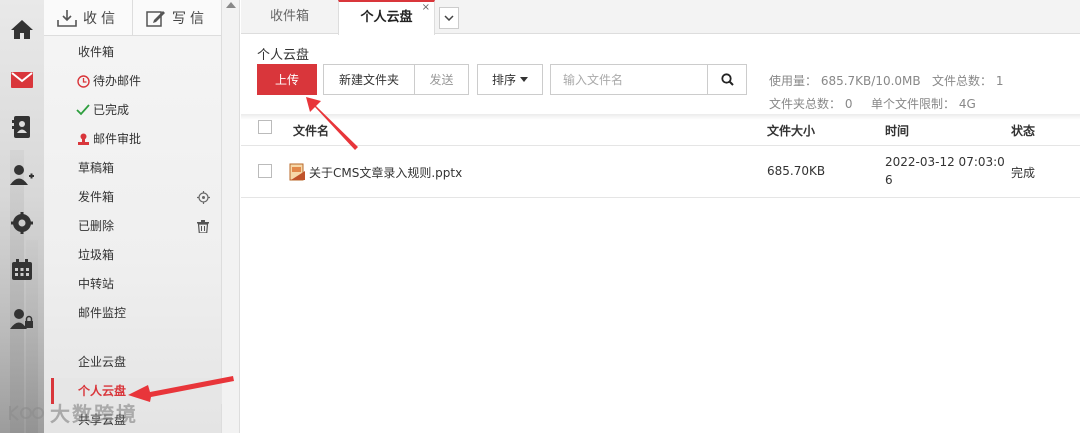 The image size is (1080, 433). I want to click on folder-inbox: 收件箱, so click(96, 52).